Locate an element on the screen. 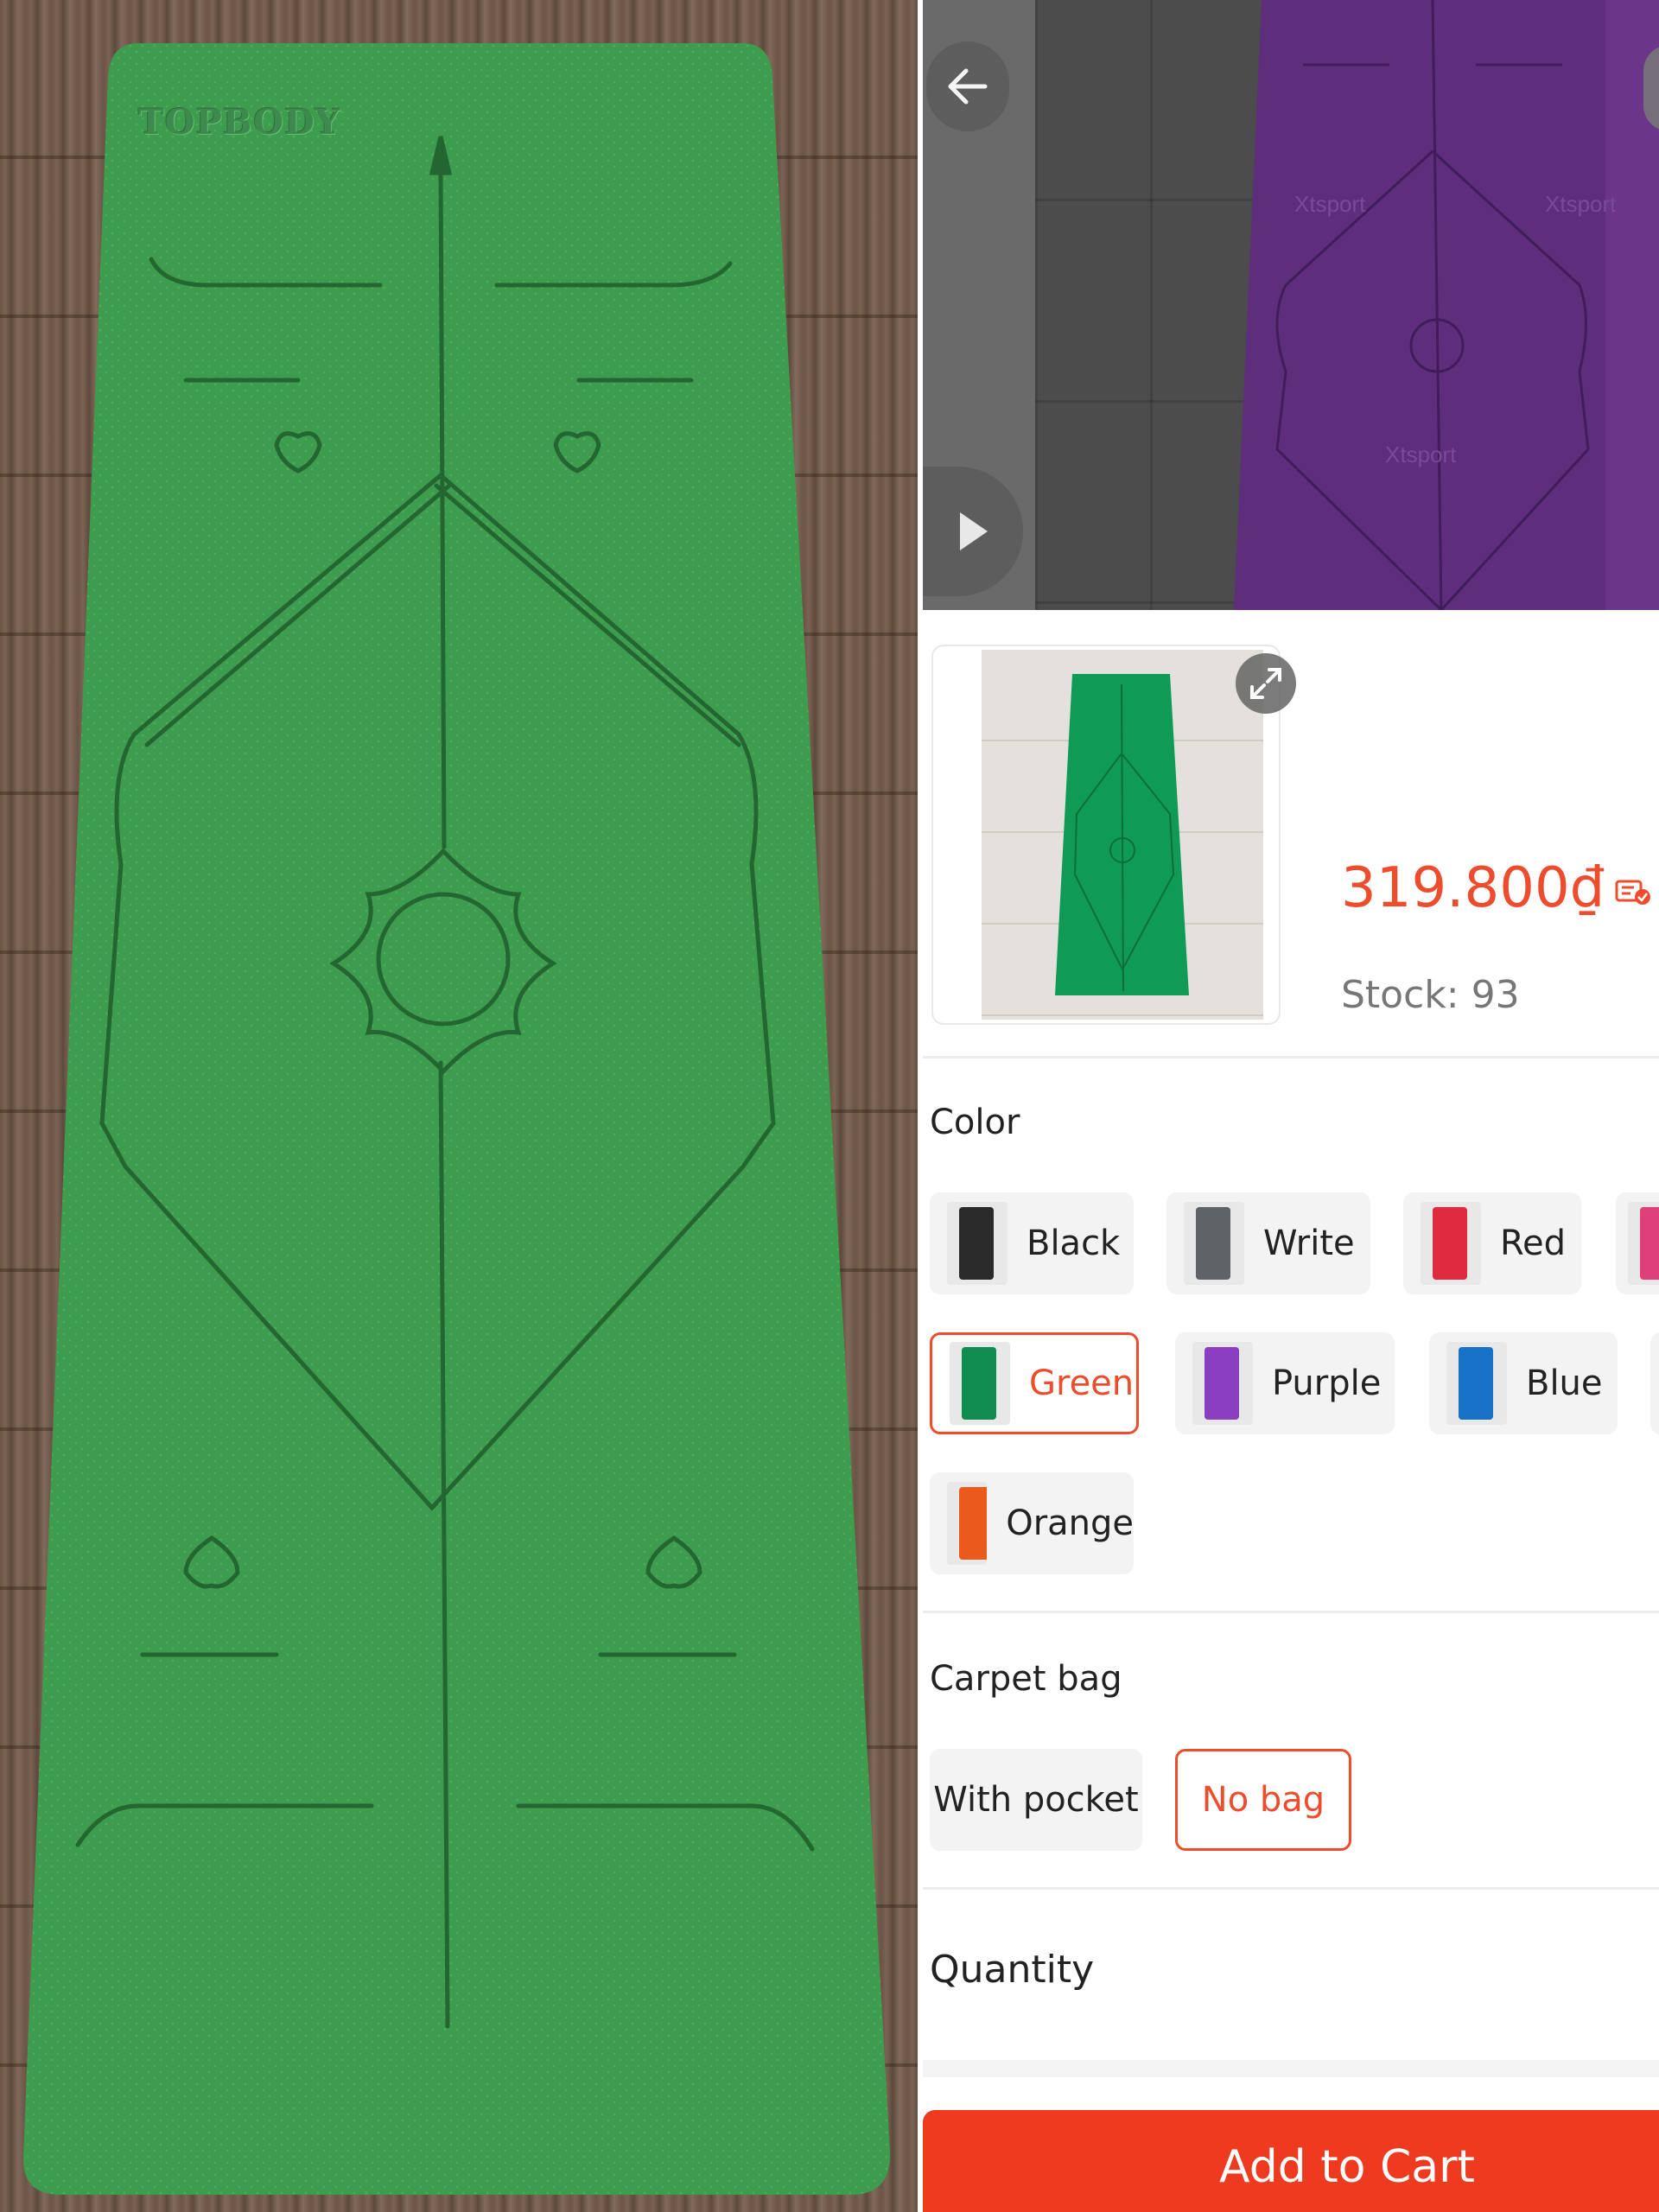  color-option-black: Black is located at coordinates (1032, 1243).